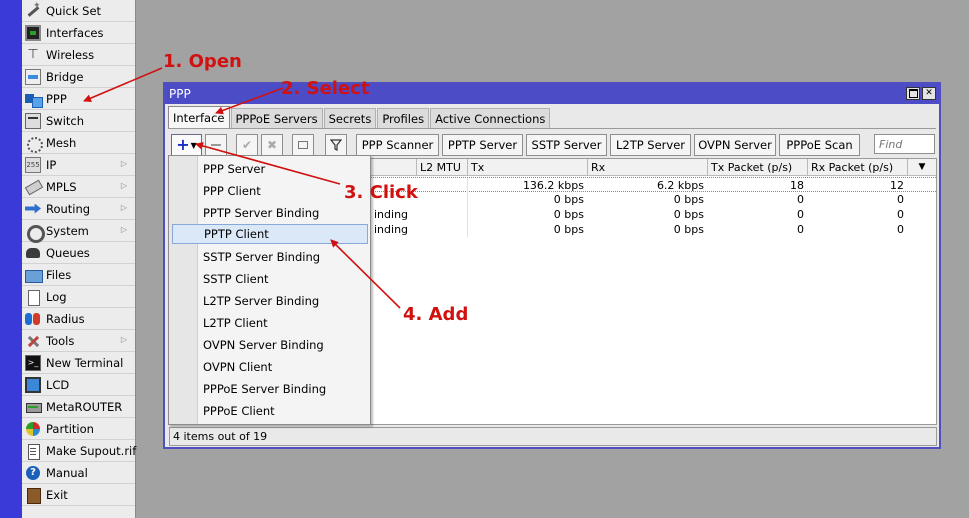  What do you see at coordinates (325, 88) in the screenshot?
I see `annotation-step-2: 2. Select` at bounding box center [325, 88].